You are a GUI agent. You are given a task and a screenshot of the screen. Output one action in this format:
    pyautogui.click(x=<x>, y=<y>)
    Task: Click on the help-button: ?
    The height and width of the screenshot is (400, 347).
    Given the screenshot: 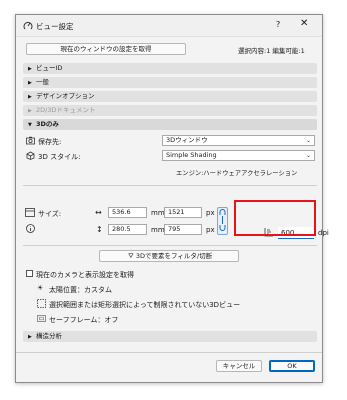 What is the action you would take?
    pyautogui.click(x=278, y=24)
    